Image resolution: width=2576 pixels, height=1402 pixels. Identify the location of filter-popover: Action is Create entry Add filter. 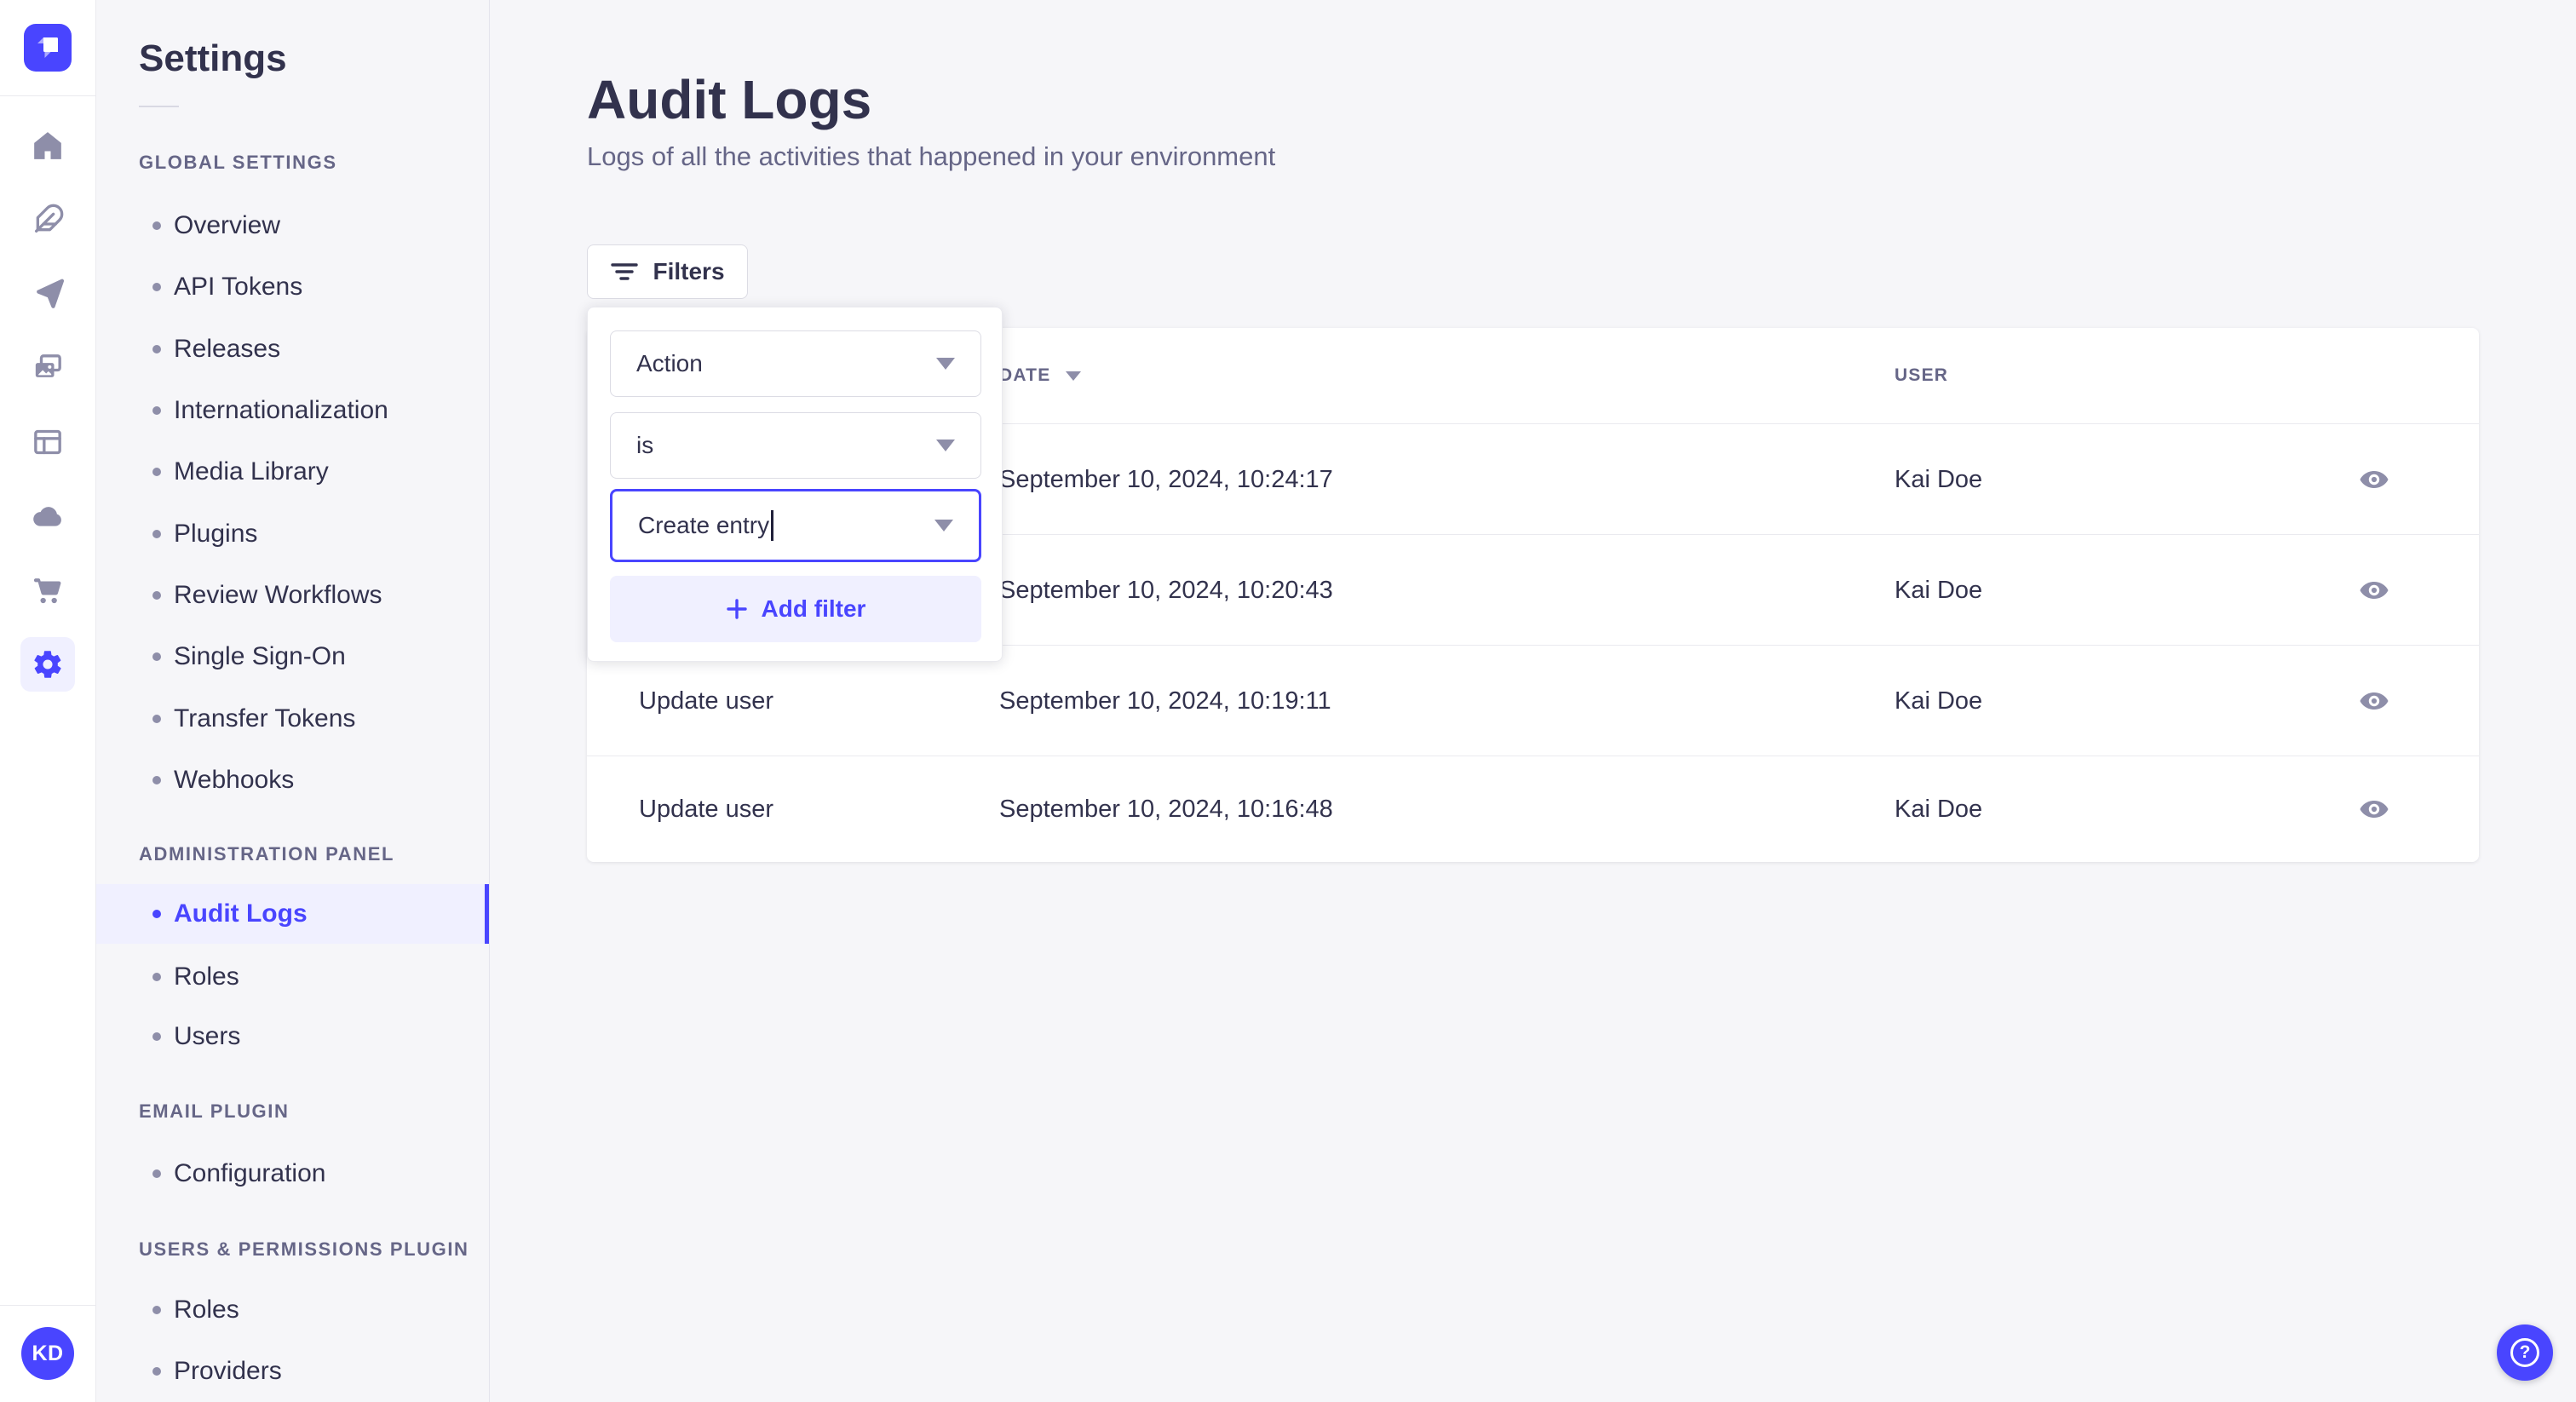
(795, 485).